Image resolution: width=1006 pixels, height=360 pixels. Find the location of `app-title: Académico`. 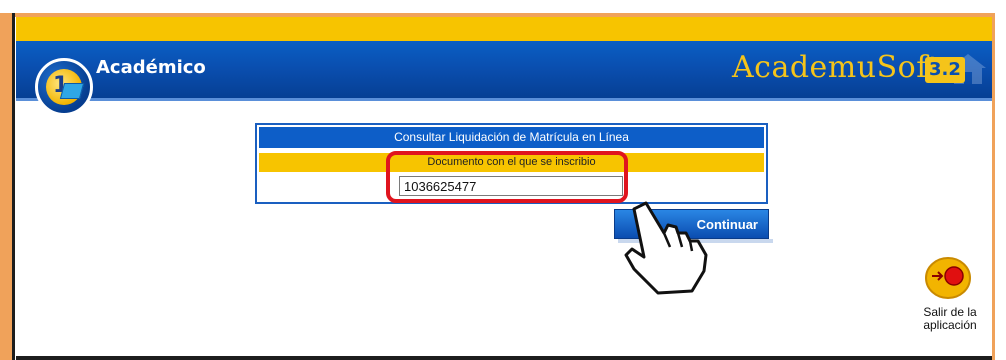

app-title: Académico is located at coordinates (151, 67).